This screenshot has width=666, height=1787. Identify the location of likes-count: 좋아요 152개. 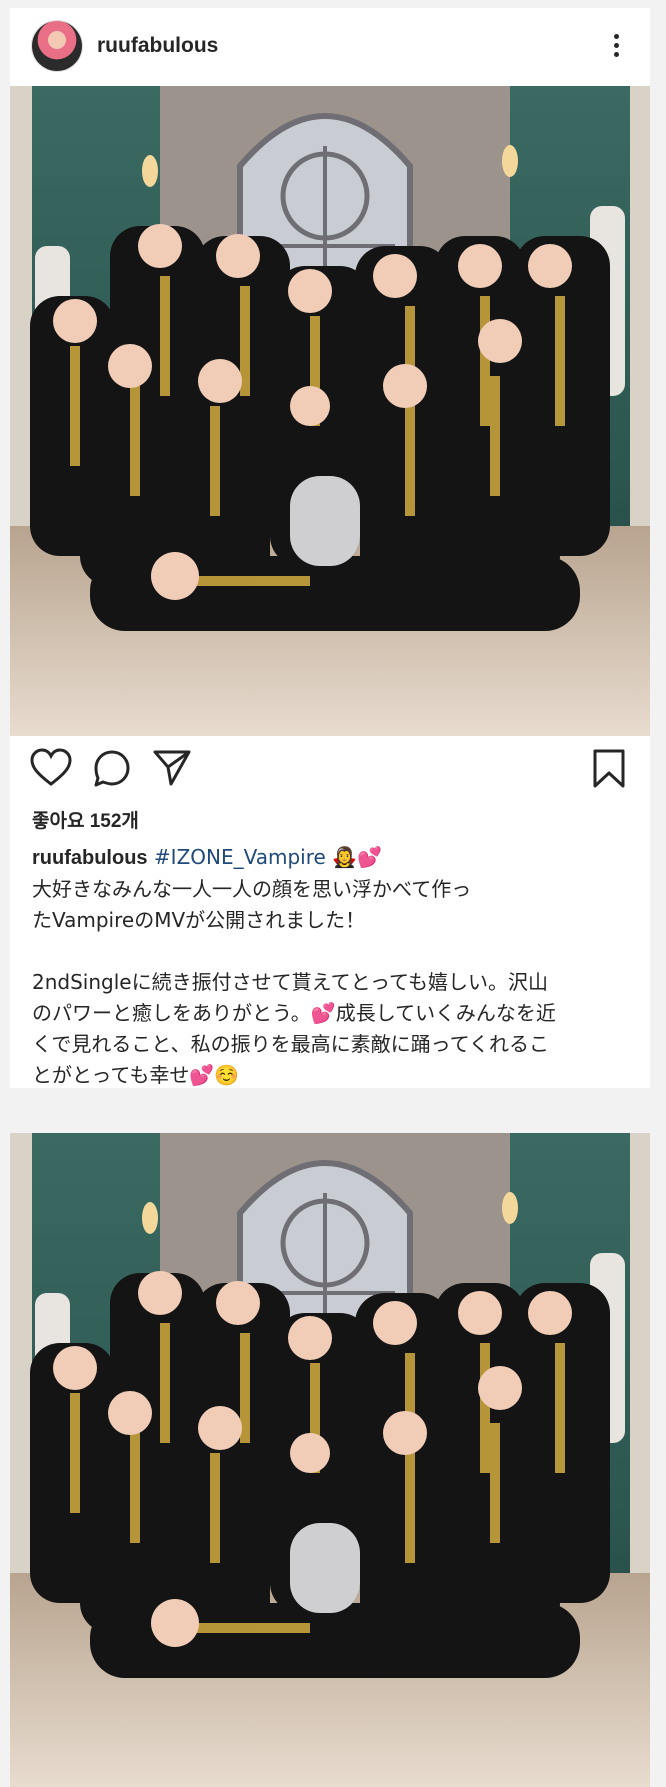
(85, 819).